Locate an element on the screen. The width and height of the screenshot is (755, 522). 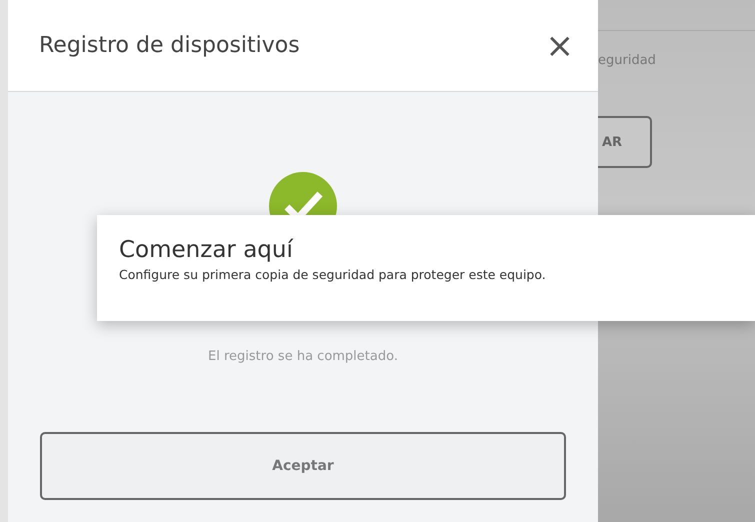
status-text: El registro se ha completado. is located at coordinates (303, 356).